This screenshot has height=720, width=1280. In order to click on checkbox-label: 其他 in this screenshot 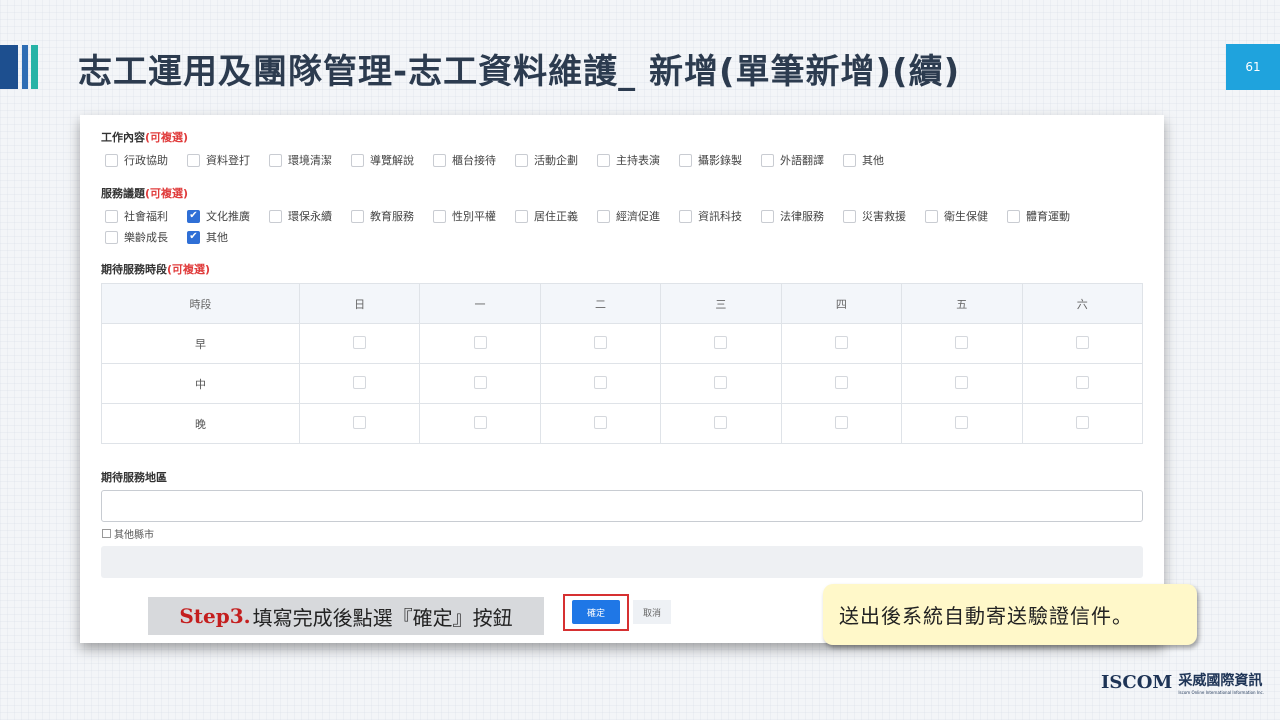, I will do `click(217, 237)`.